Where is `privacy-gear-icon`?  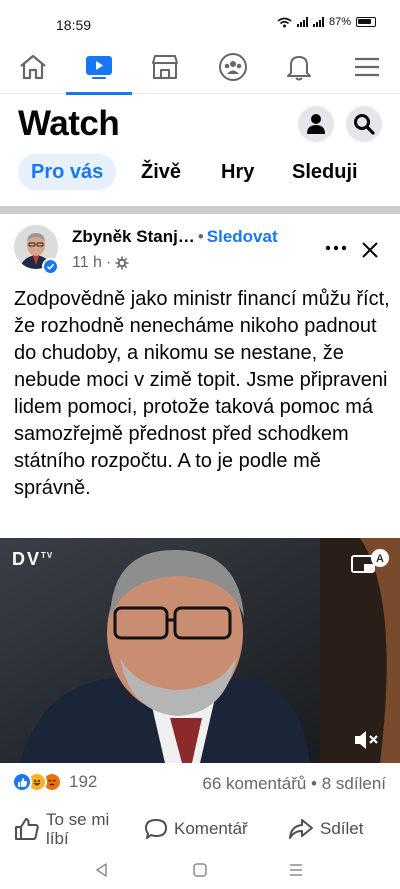 privacy-gear-icon is located at coordinates (122, 263).